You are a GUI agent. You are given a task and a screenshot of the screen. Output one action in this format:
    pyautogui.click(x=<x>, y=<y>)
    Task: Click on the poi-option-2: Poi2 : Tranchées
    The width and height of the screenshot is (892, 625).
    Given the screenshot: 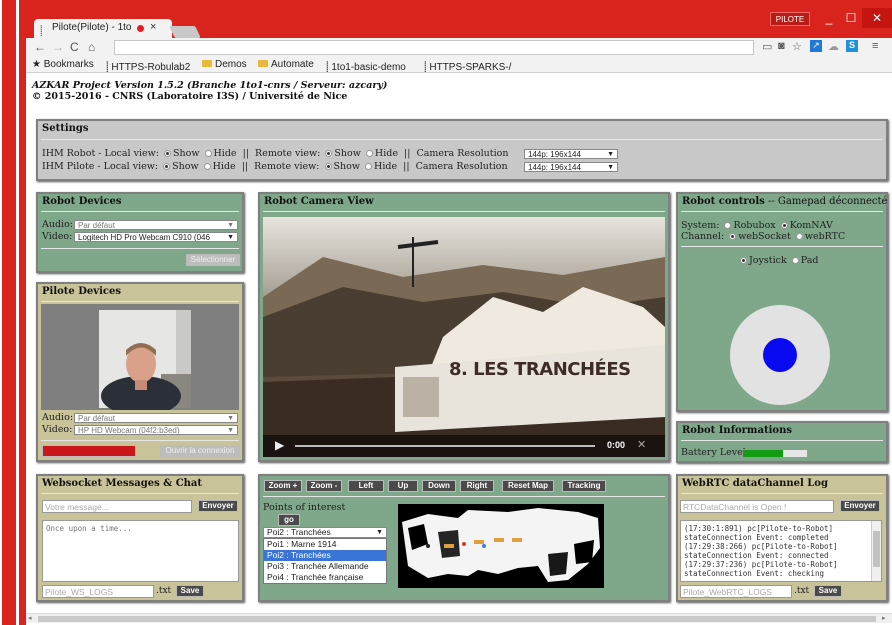 What is the action you would take?
    pyautogui.click(x=325, y=555)
    